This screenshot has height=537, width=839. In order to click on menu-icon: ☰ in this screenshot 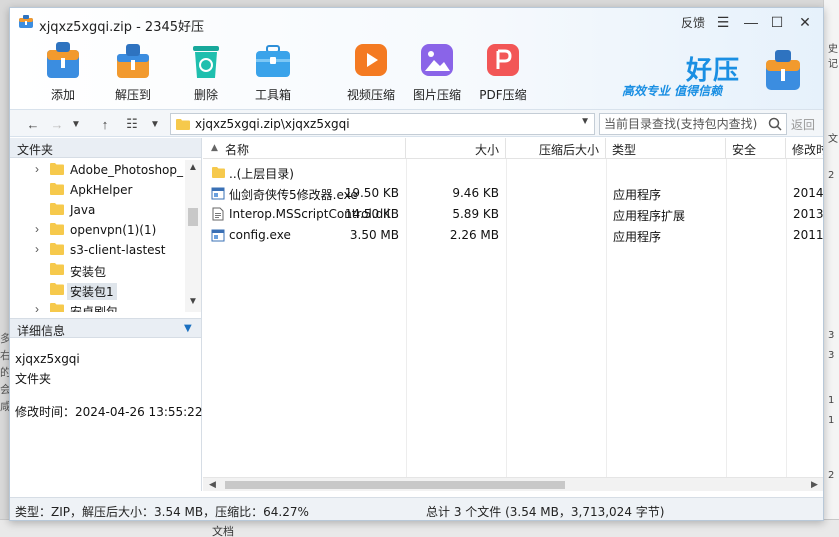, I will do `click(723, 22)`.